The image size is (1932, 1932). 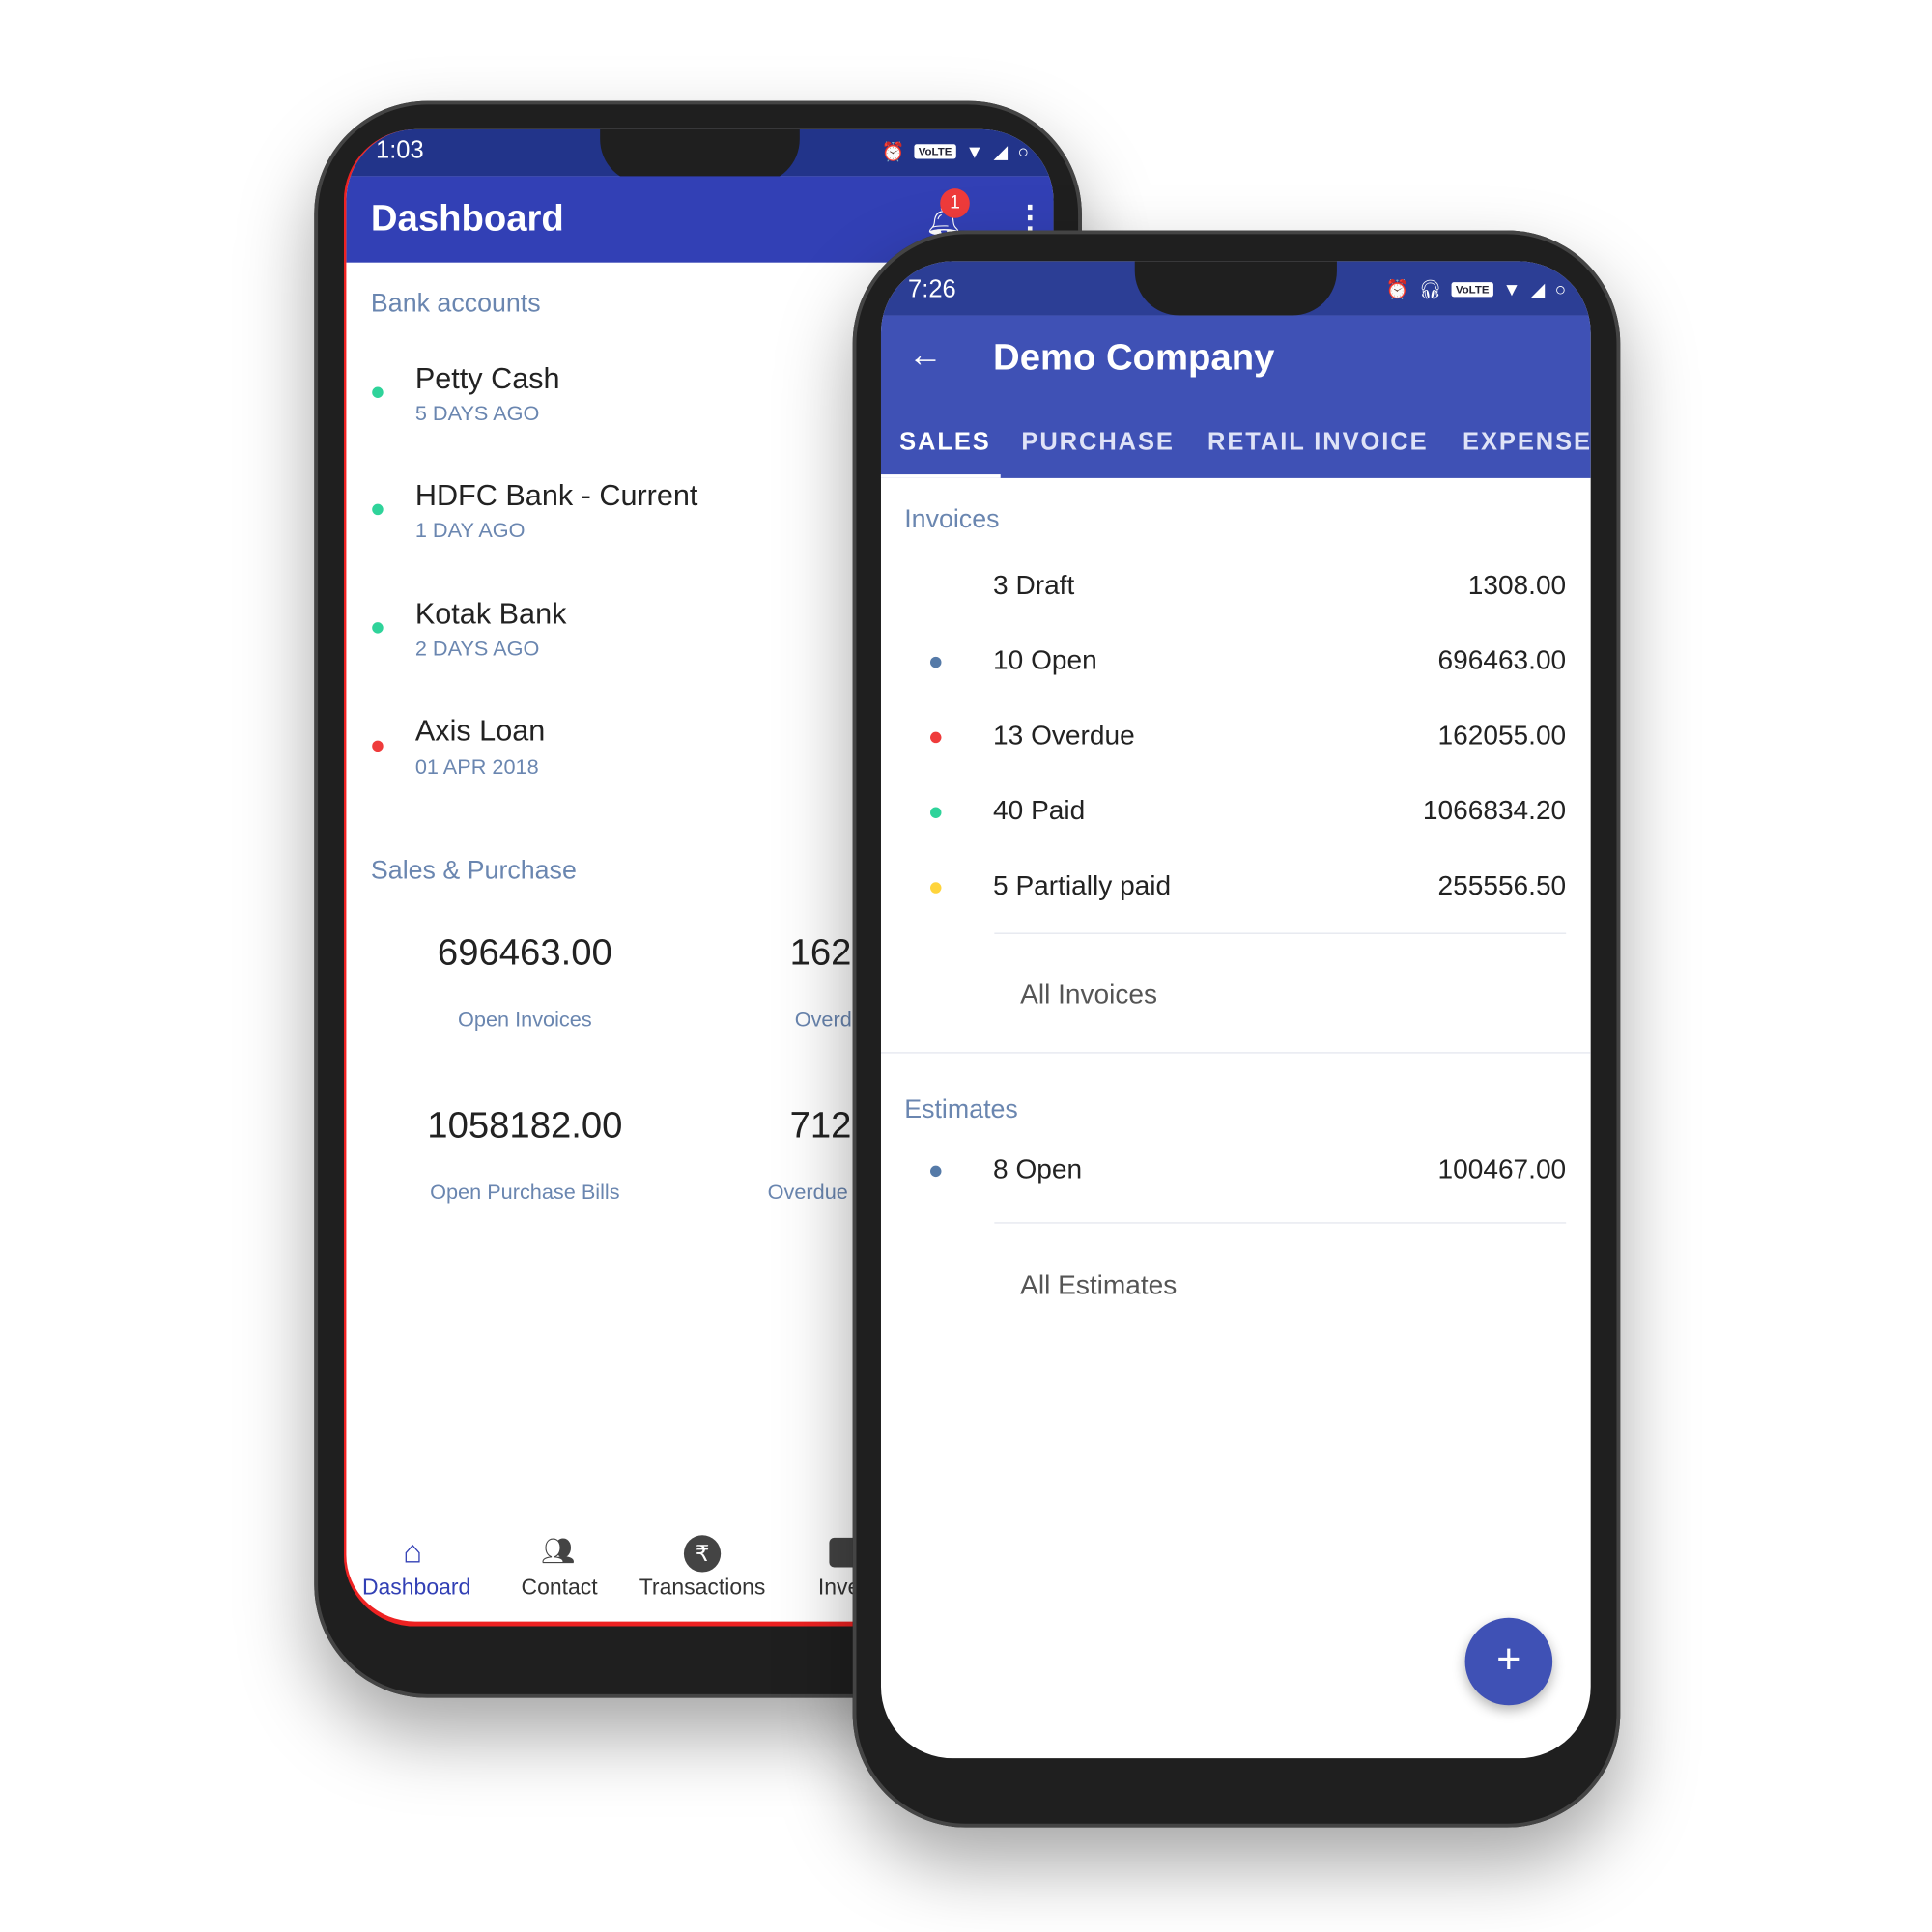 I want to click on row-label: 8 Open, so click(x=1038, y=1168).